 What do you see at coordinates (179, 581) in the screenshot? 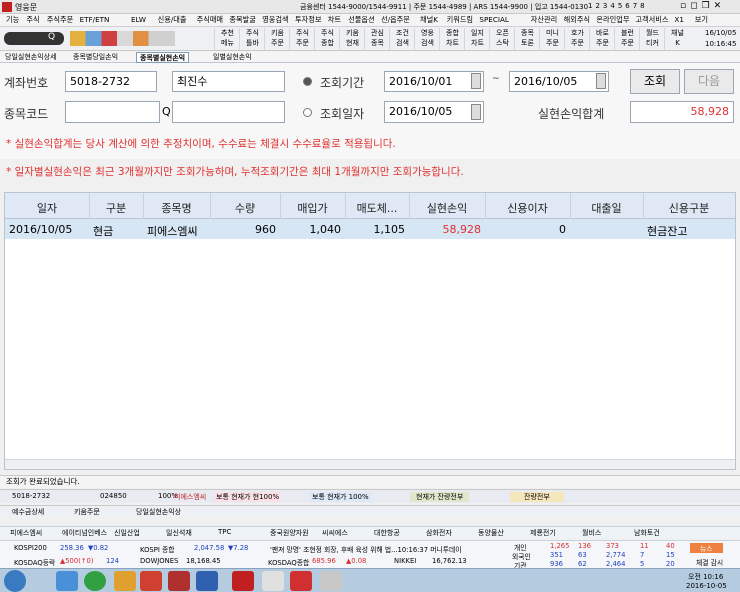
I see `app3-icon` at bounding box center [179, 581].